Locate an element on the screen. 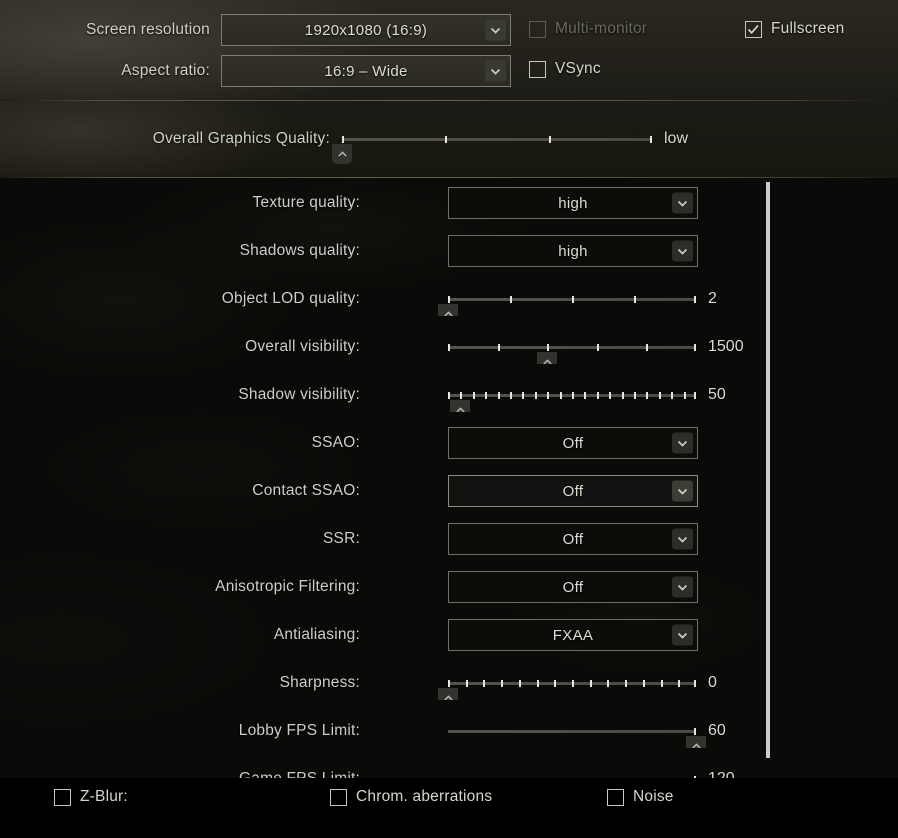 Image resolution: width=898 pixels, height=838 pixels. setting-slider: 1500 is located at coordinates (596, 347).